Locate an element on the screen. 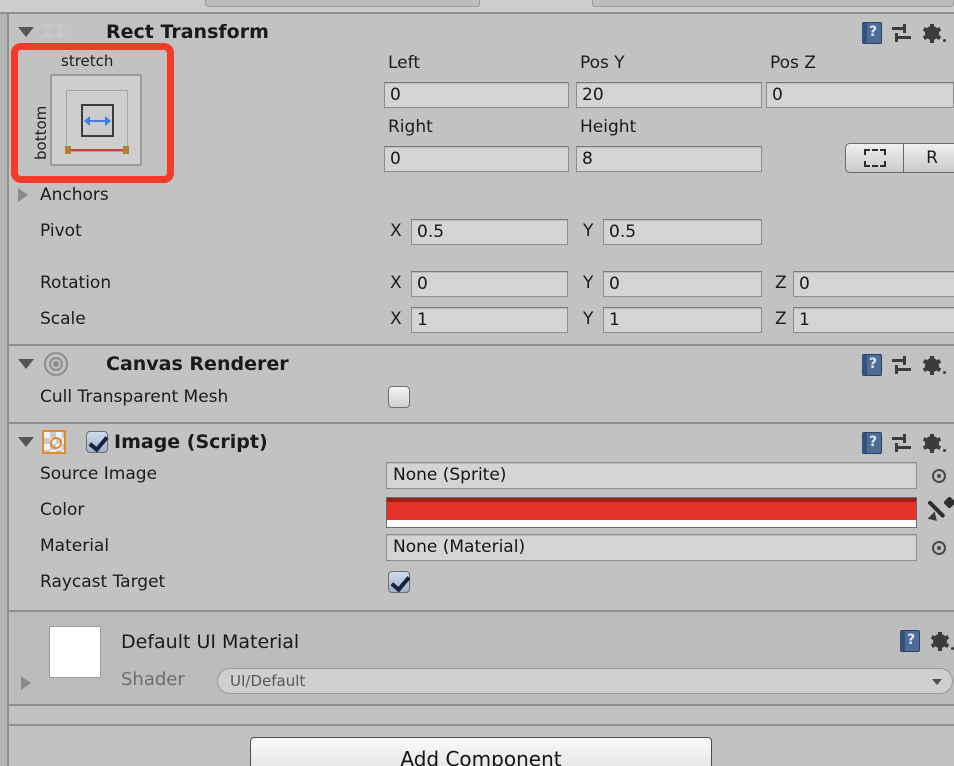 The width and height of the screenshot is (954, 766). blueprint-icon is located at coordinates (874, 158).